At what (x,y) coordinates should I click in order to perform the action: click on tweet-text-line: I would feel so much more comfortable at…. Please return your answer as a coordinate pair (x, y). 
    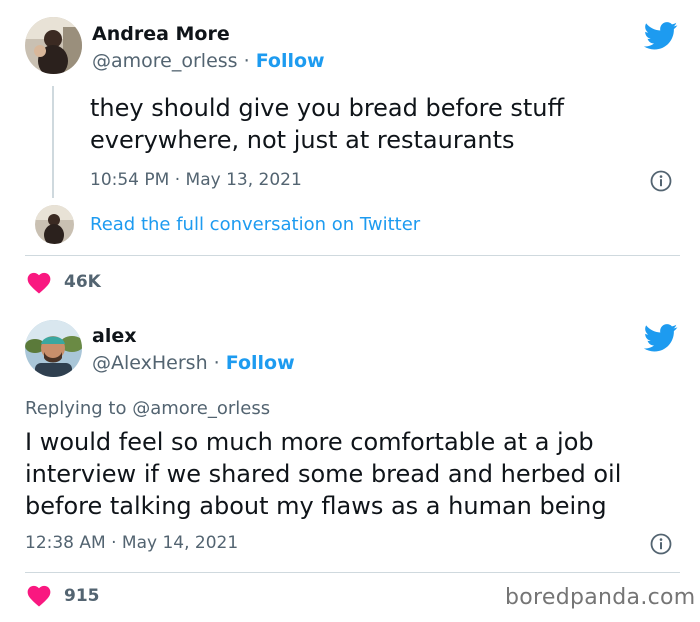
    Looking at the image, I should click on (309, 442).